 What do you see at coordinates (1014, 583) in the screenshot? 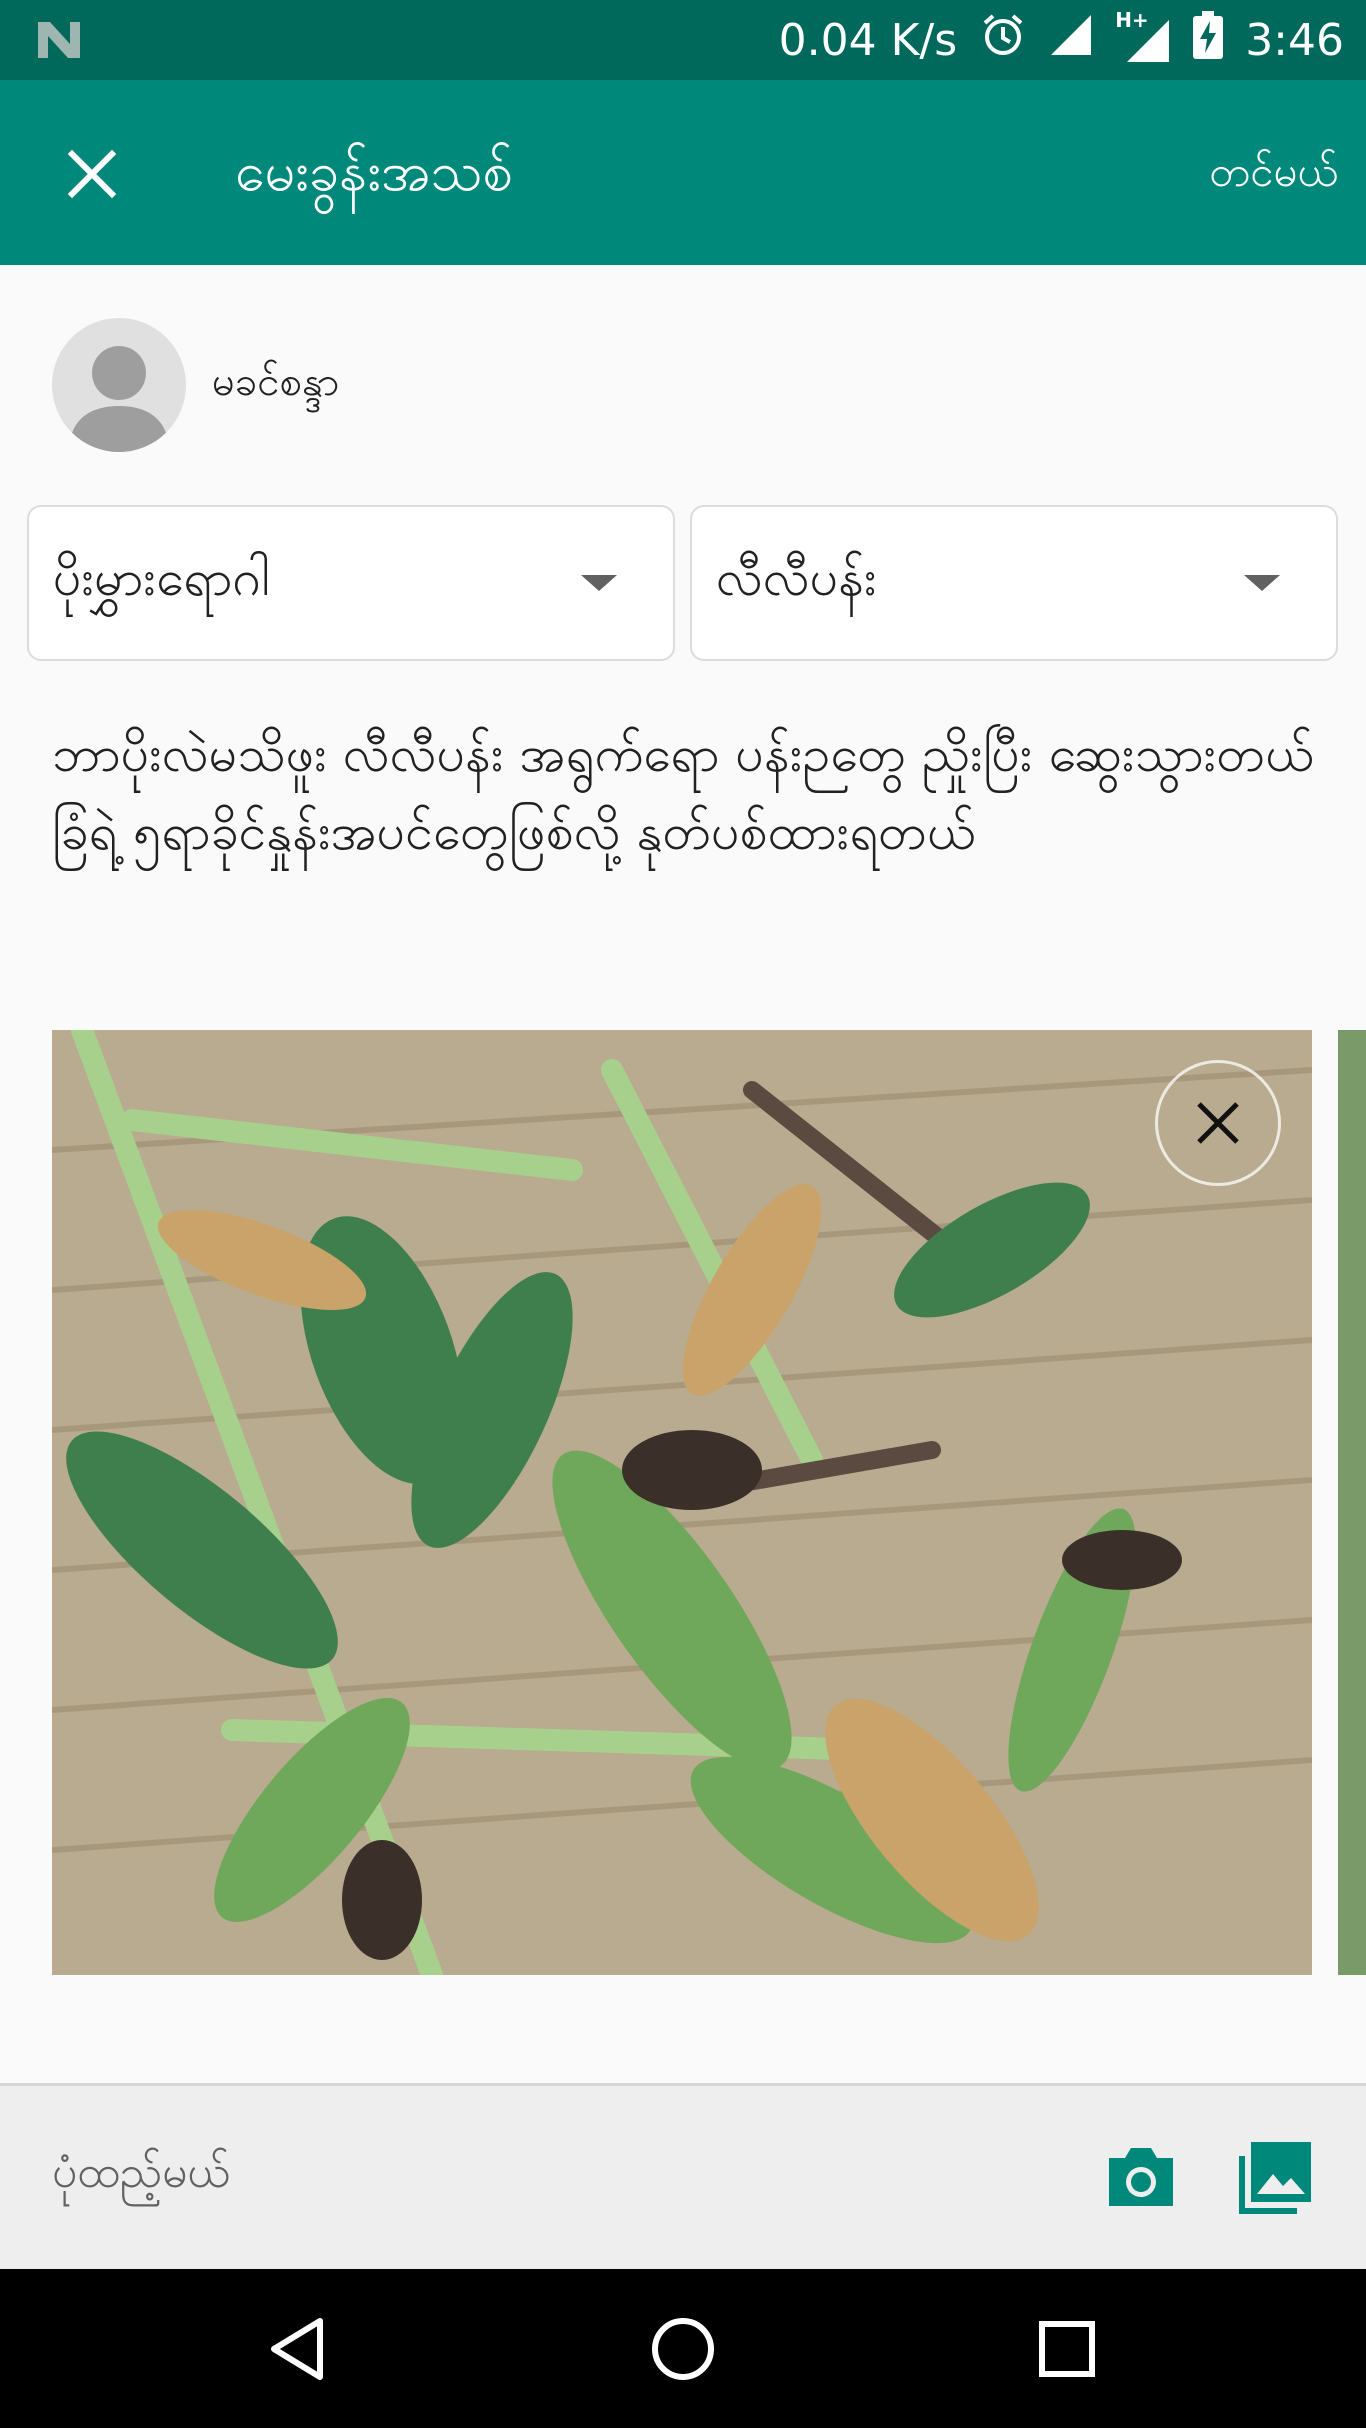
I see `crop-dropdown: လီလီပန်း` at bounding box center [1014, 583].